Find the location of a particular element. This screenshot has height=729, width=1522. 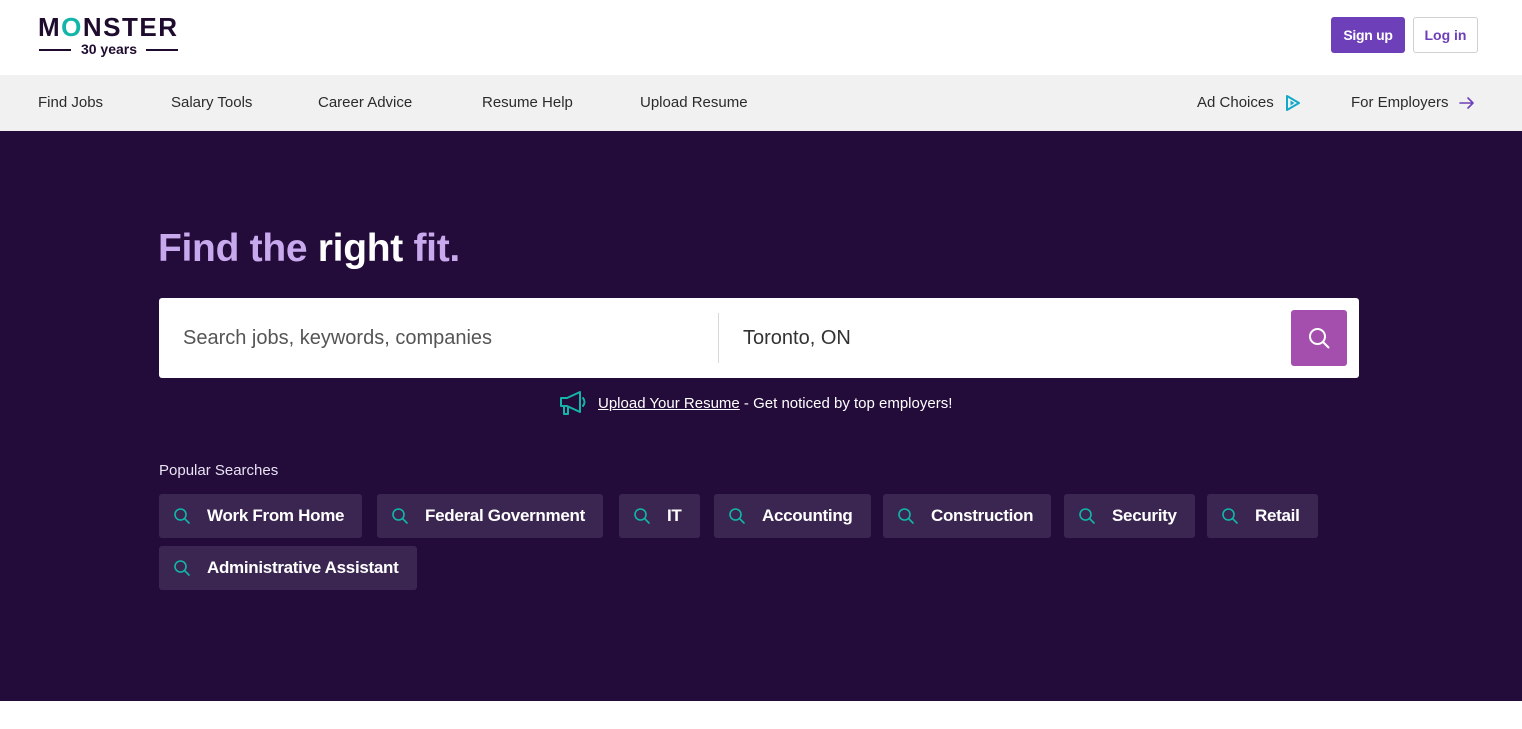

keyword-search-input is located at coordinates (439, 338).